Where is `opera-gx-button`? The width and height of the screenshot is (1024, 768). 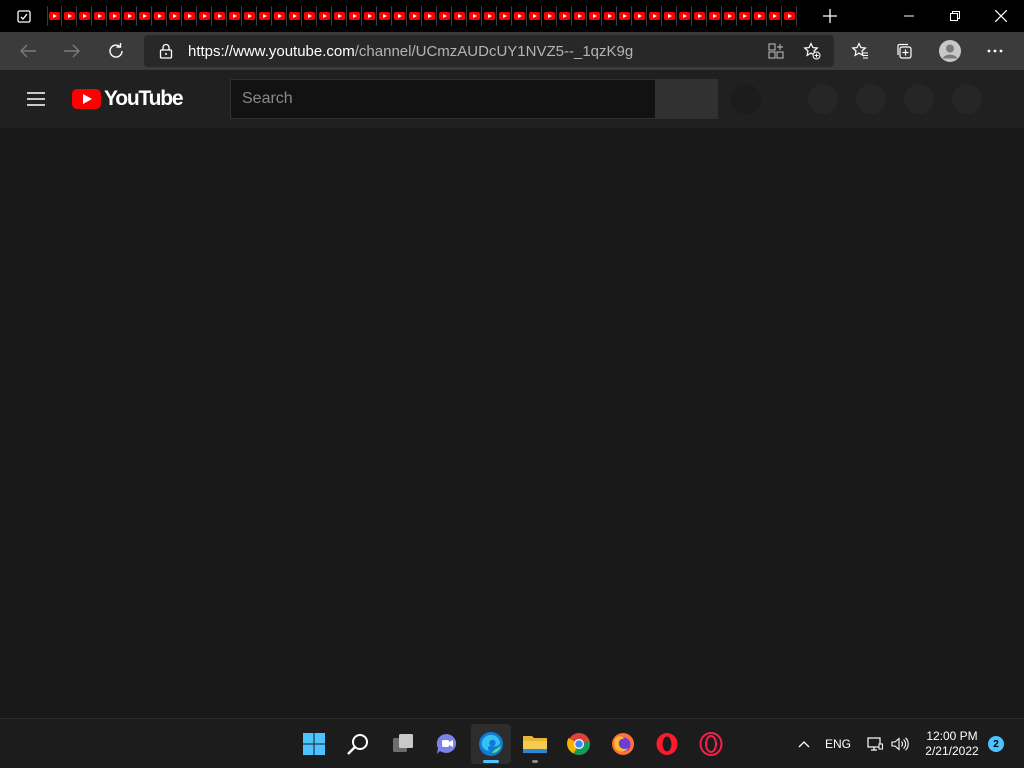
opera-gx-button is located at coordinates (711, 744).